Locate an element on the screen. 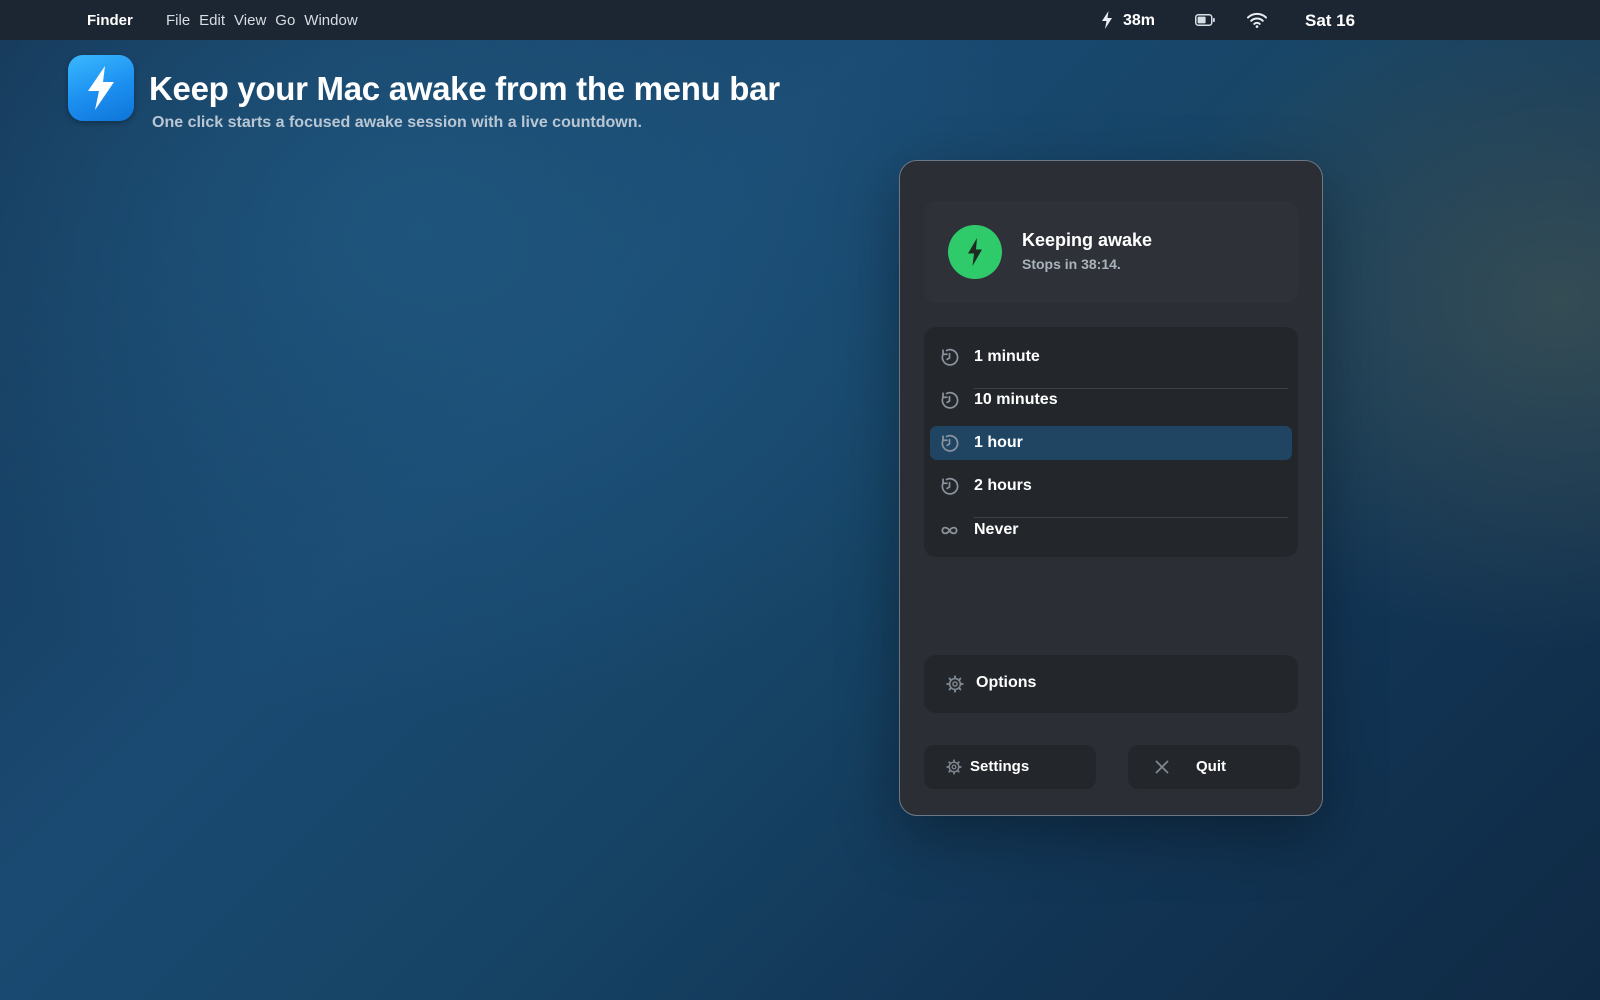  duration-10-minutes: 10 minutes is located at coordinates (1111, 400).